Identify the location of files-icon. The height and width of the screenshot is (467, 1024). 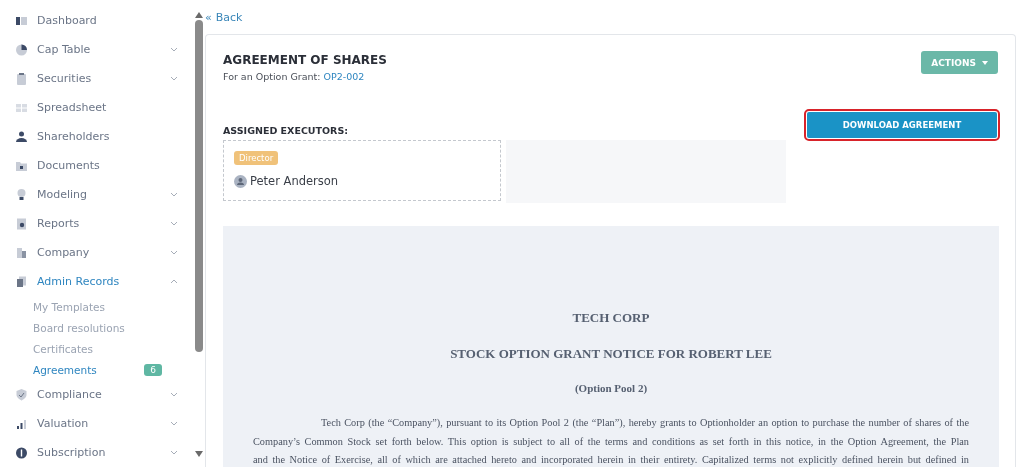
(21, 281).